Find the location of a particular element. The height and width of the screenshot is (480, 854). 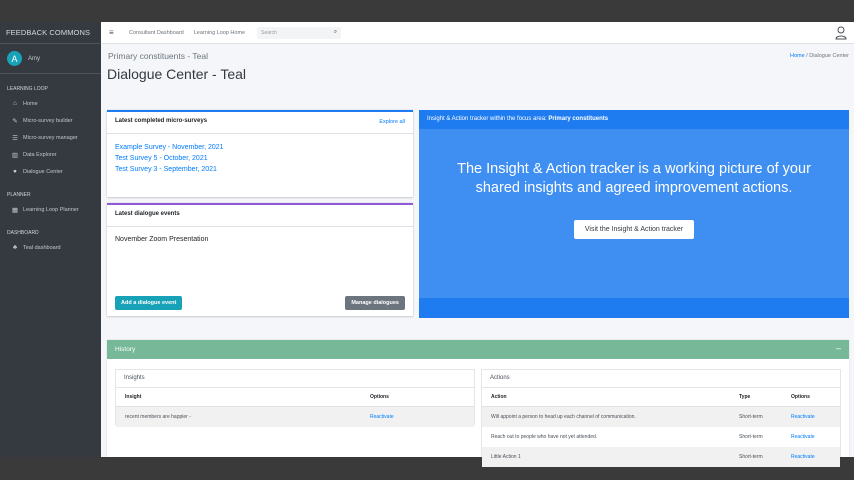

sidebar-item-label: Home is located at coordinates (30, 103).